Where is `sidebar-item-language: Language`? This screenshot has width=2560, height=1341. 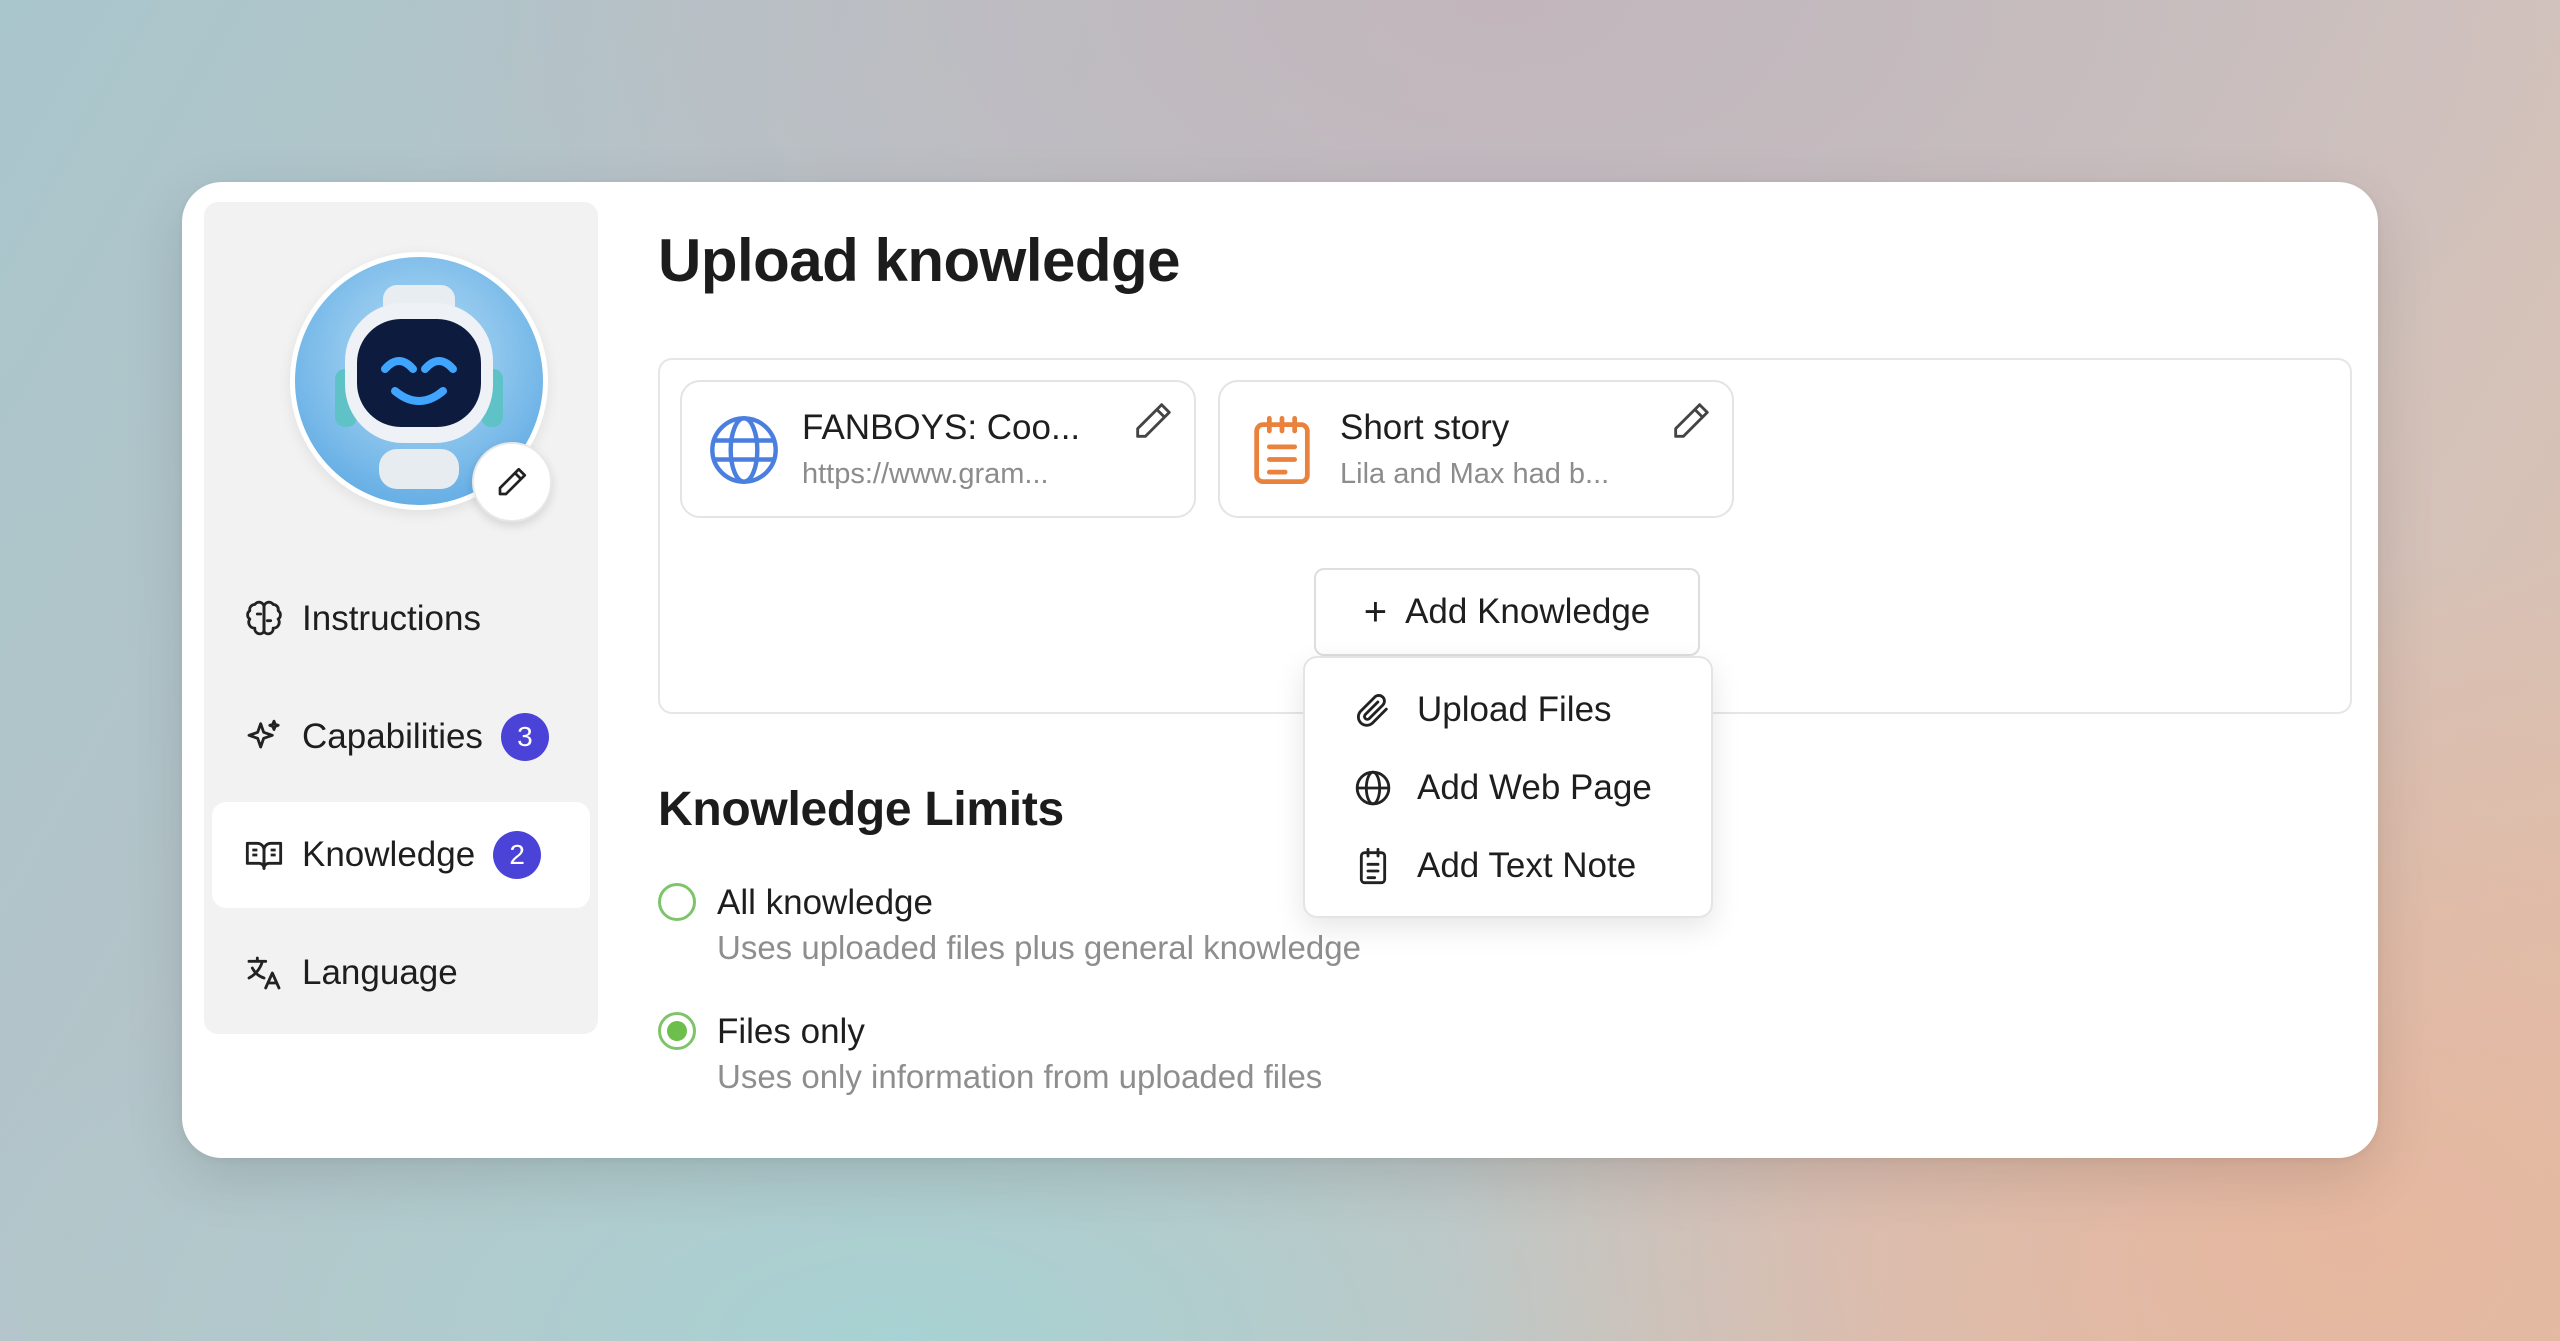 sidebar-item-language: Language is located at coordinates (401, 973).